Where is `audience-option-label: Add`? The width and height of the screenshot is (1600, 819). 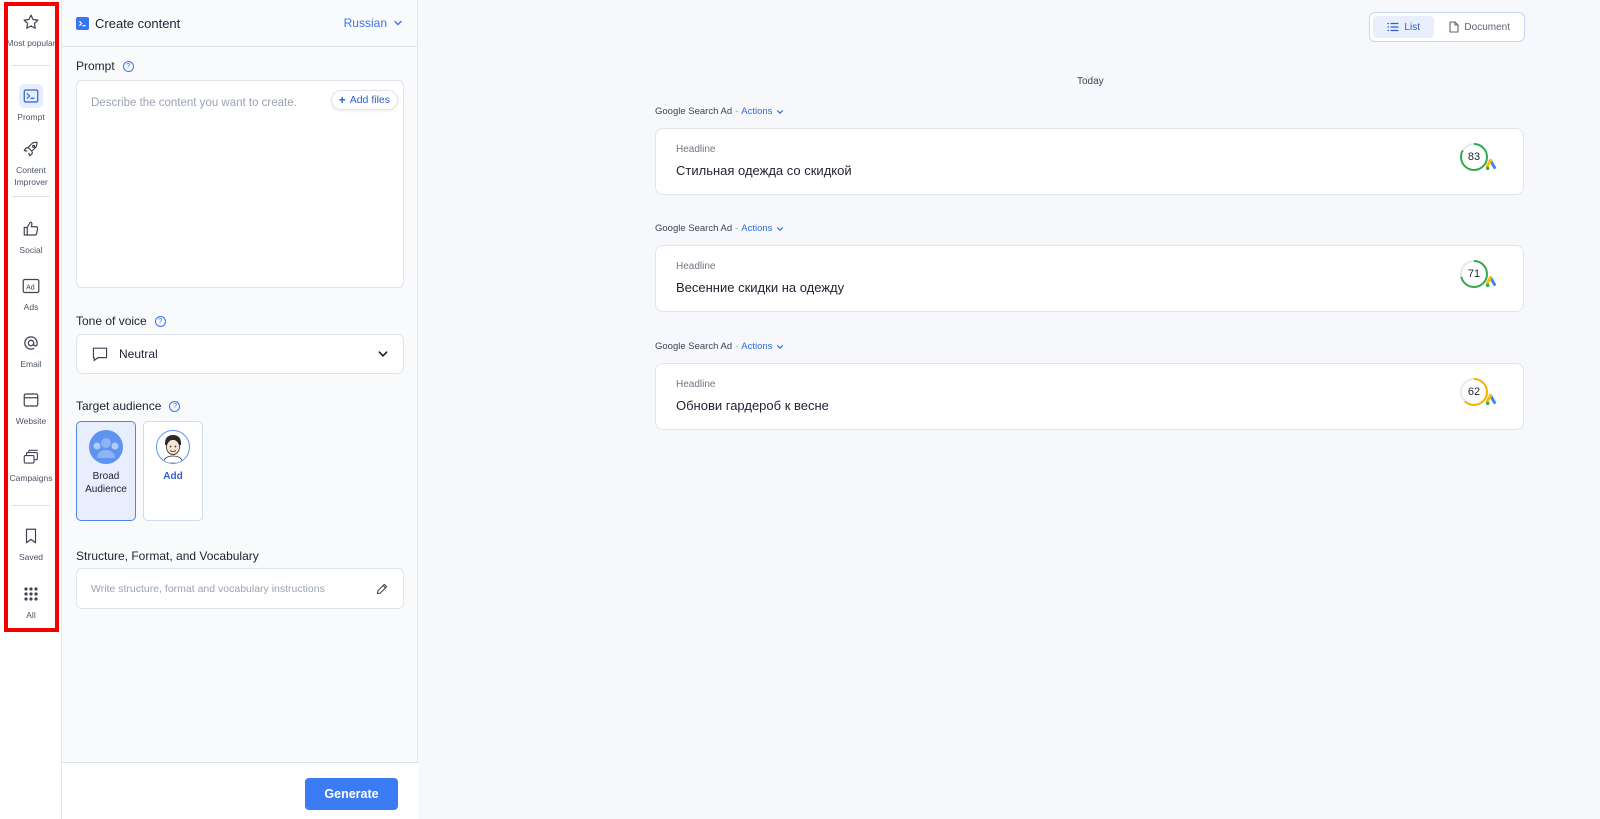 audience-option-label: Add is located at coordinates (173, 476).